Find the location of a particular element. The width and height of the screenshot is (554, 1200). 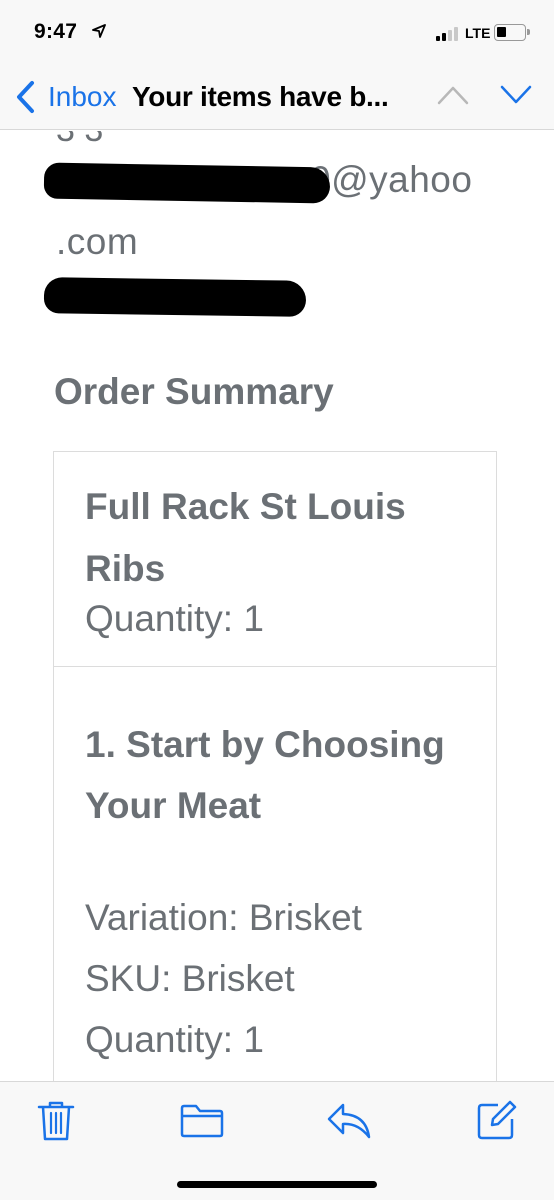

option-variation: Variation: Brisket is located at coordinates (223, 917).